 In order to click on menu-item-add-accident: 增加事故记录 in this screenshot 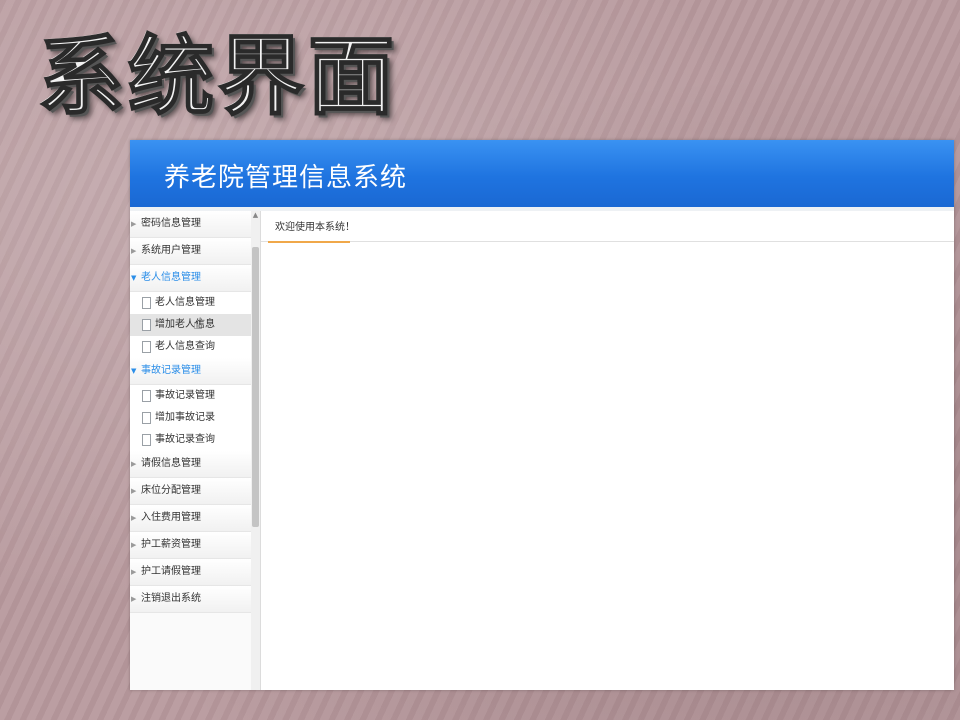, I will do `click(190, 418)`.